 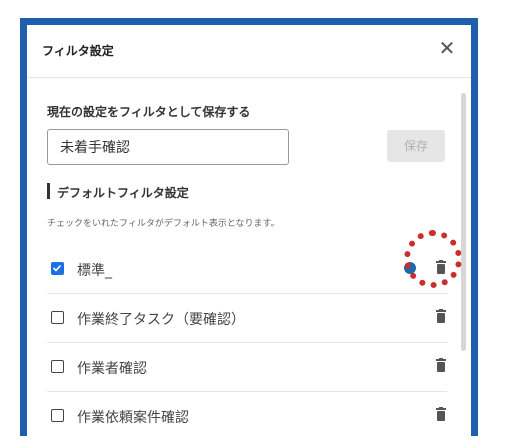 I want to click on filter-row: 作業者確認, so click(x=247, y=367).